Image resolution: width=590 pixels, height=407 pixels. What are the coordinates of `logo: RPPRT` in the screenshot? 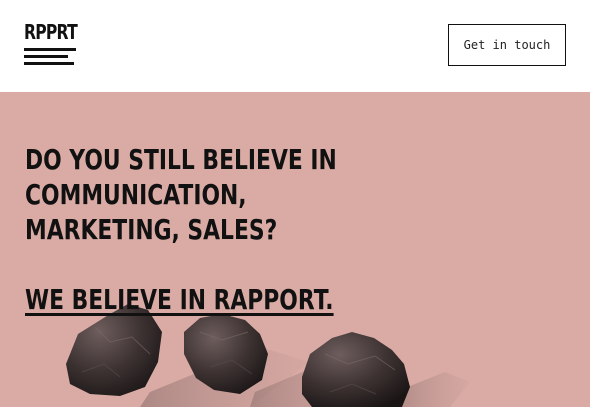 It's located at (52, 44).